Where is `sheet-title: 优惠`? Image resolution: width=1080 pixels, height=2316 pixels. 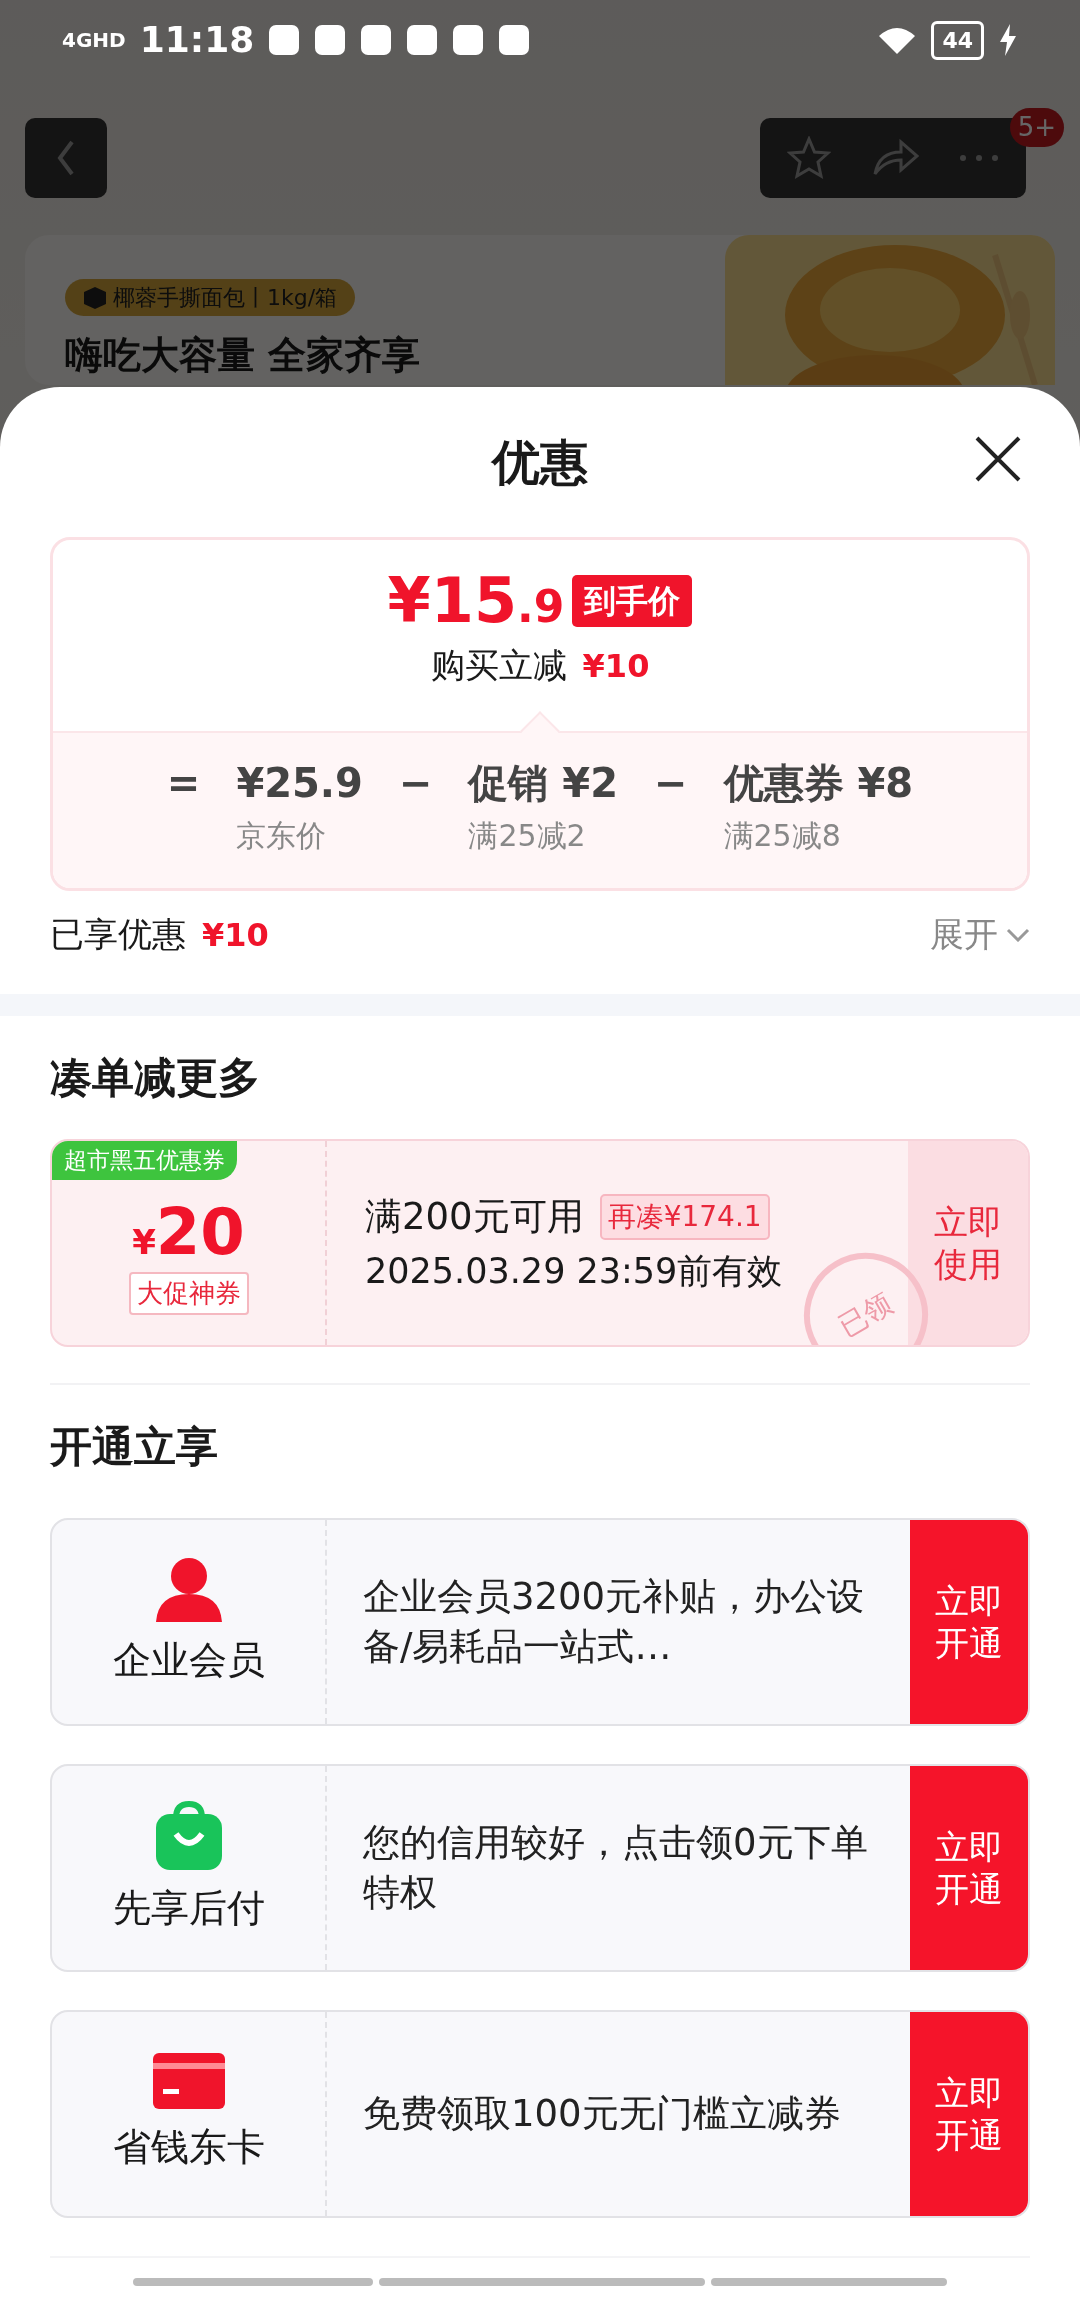
sheet-title: 优惠 is located at coordinates (540, 462).